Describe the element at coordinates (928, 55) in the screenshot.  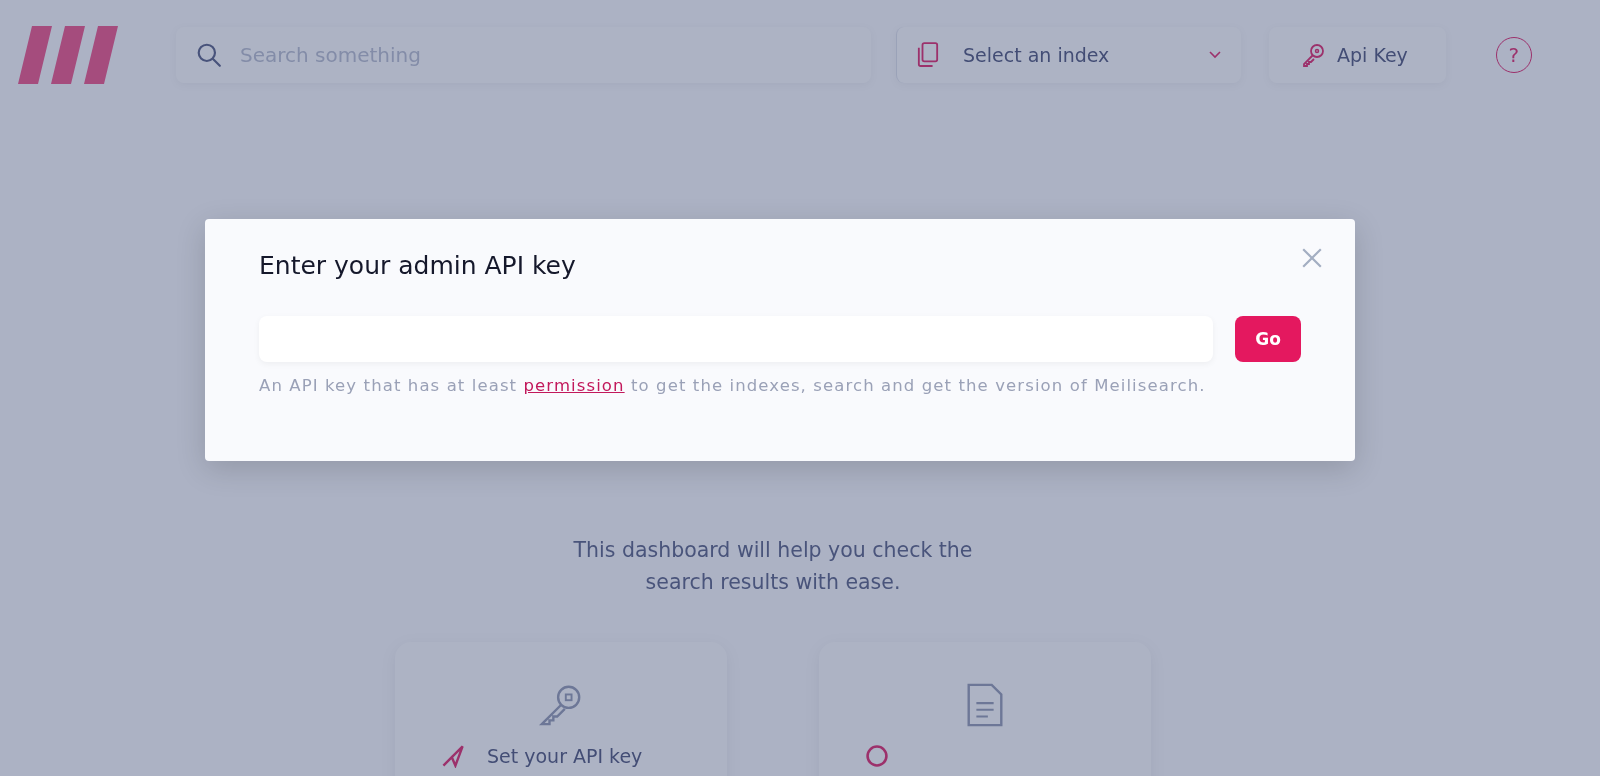
I see `documents-icon` at that location.